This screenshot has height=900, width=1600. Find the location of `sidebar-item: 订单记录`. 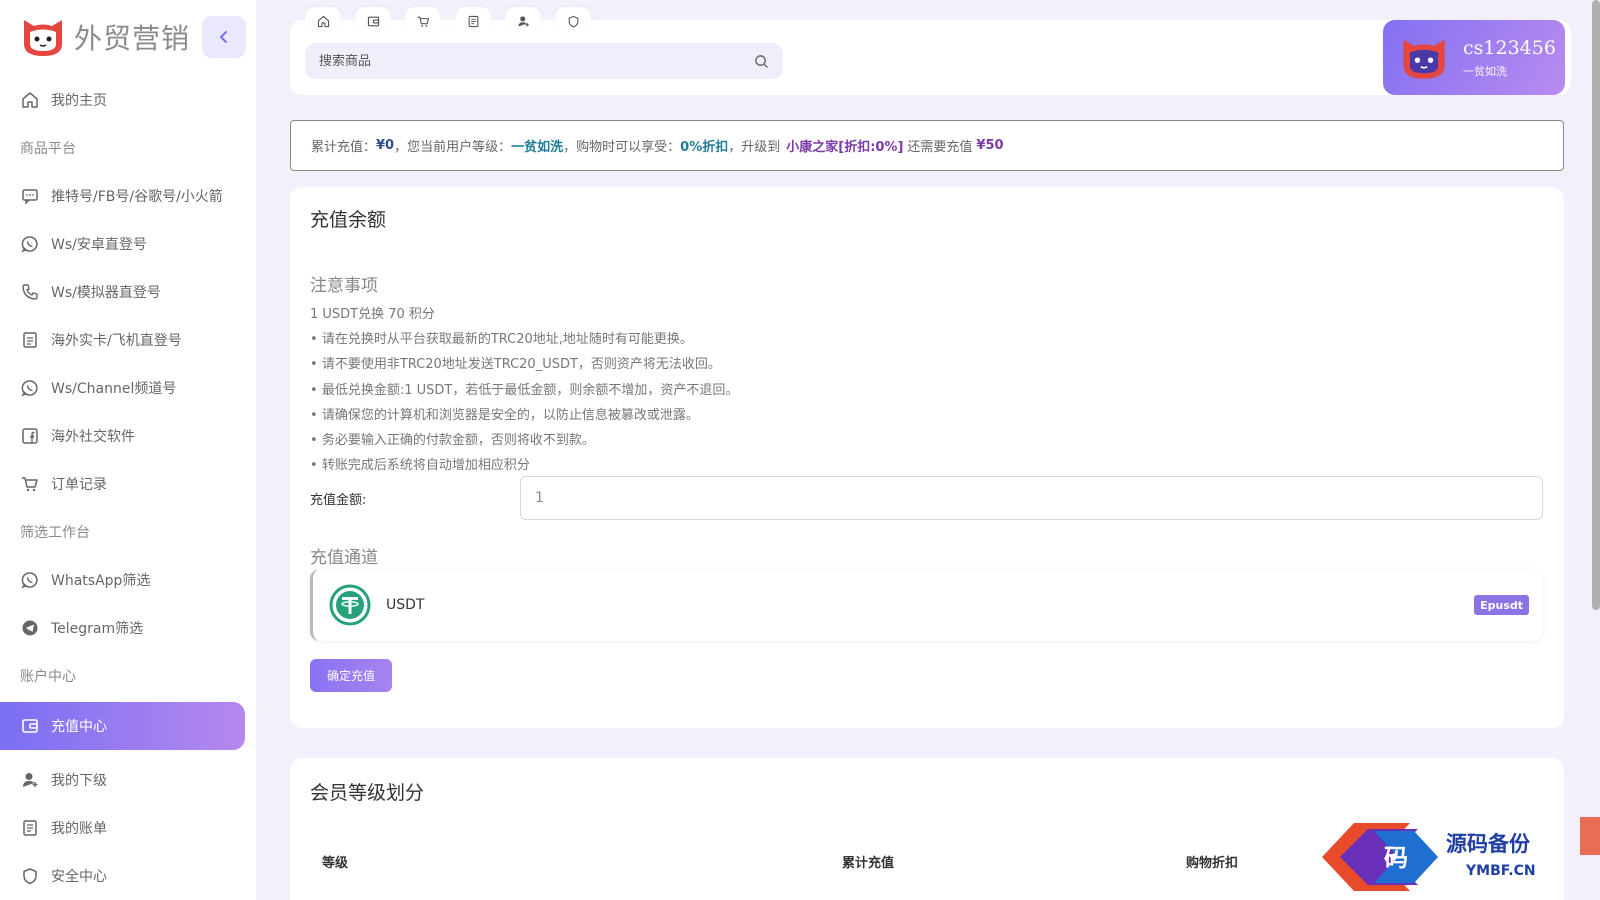

sidebar-item: 订单记录 is located at coordinates (128, 484).